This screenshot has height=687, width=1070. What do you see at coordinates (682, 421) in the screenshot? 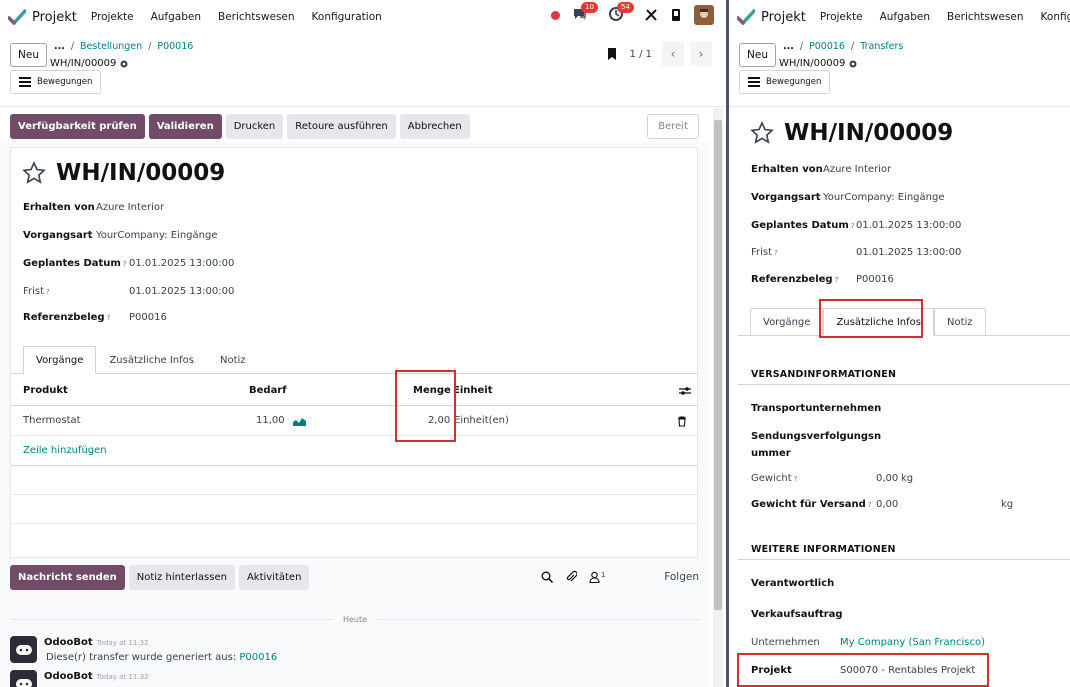
I see `trash-icon` at bounding box center [682, 421].